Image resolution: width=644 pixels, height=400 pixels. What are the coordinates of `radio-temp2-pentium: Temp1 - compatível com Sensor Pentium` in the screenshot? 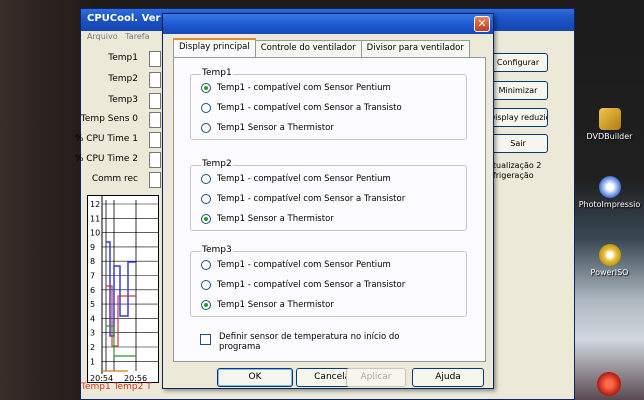 It's located at (296, 179).